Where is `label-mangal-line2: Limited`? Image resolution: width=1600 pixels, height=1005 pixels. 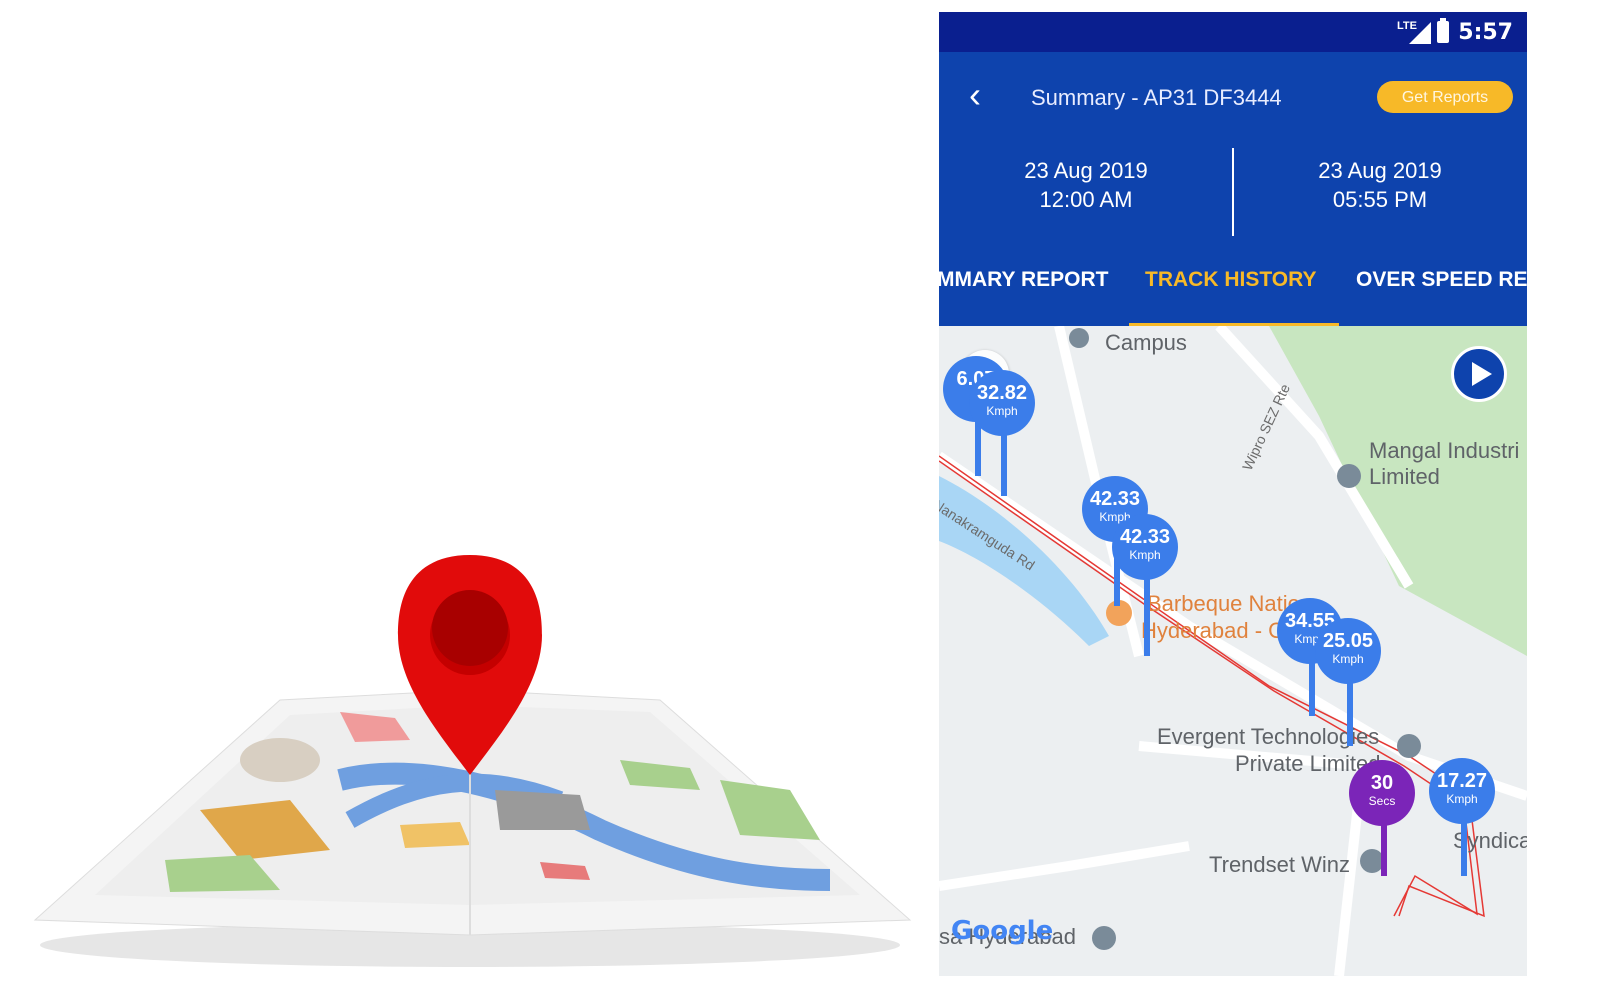
label-mangal-line2: Limited is located at coordinates (1404, 476).